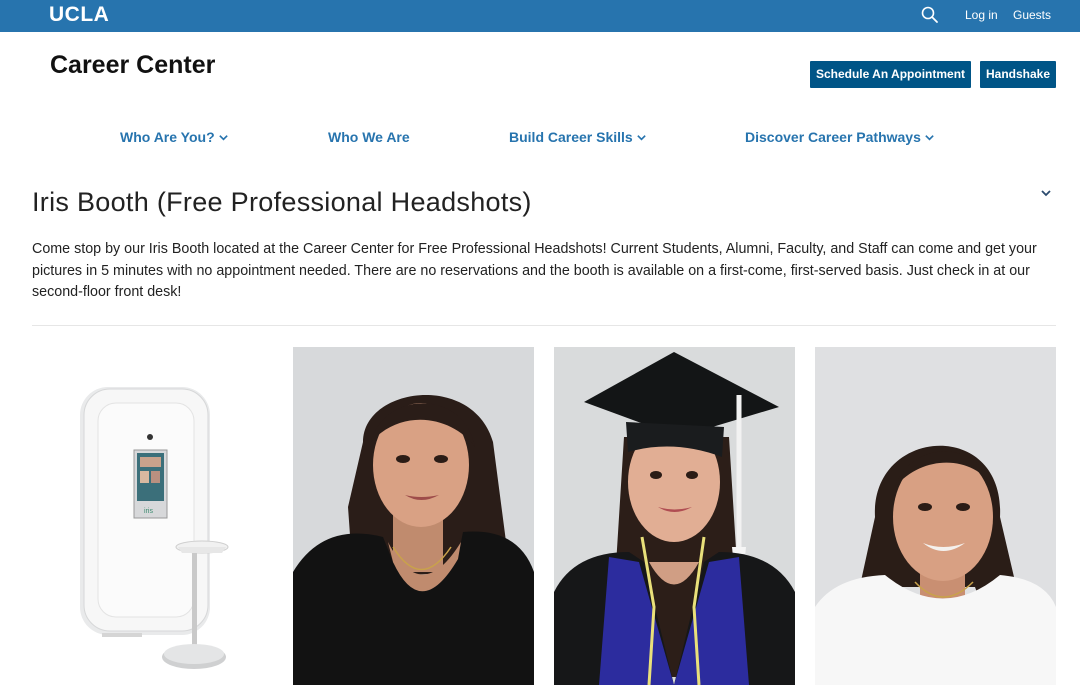 The width and height of the screenshot is (1080, 685). Describe the element at coordinates (674, 516) in the screenshot. I see `graduation-headshot-photo` at that location.